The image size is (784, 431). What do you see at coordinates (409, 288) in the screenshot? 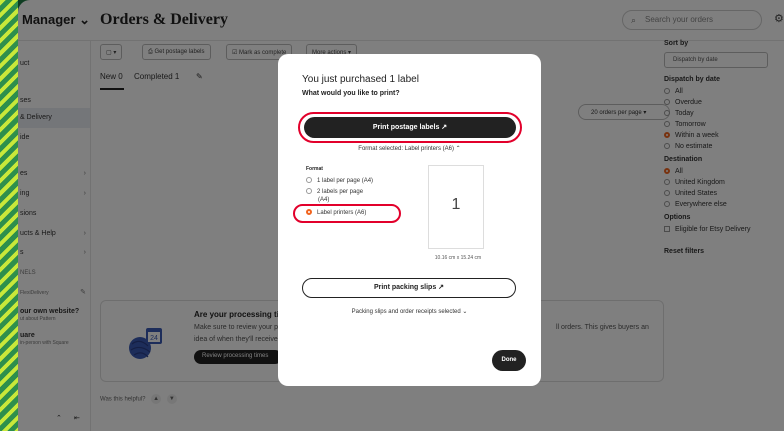
I see `print-packing-slips-button: Print packing slips ↗` at bounding box center [409, 288].